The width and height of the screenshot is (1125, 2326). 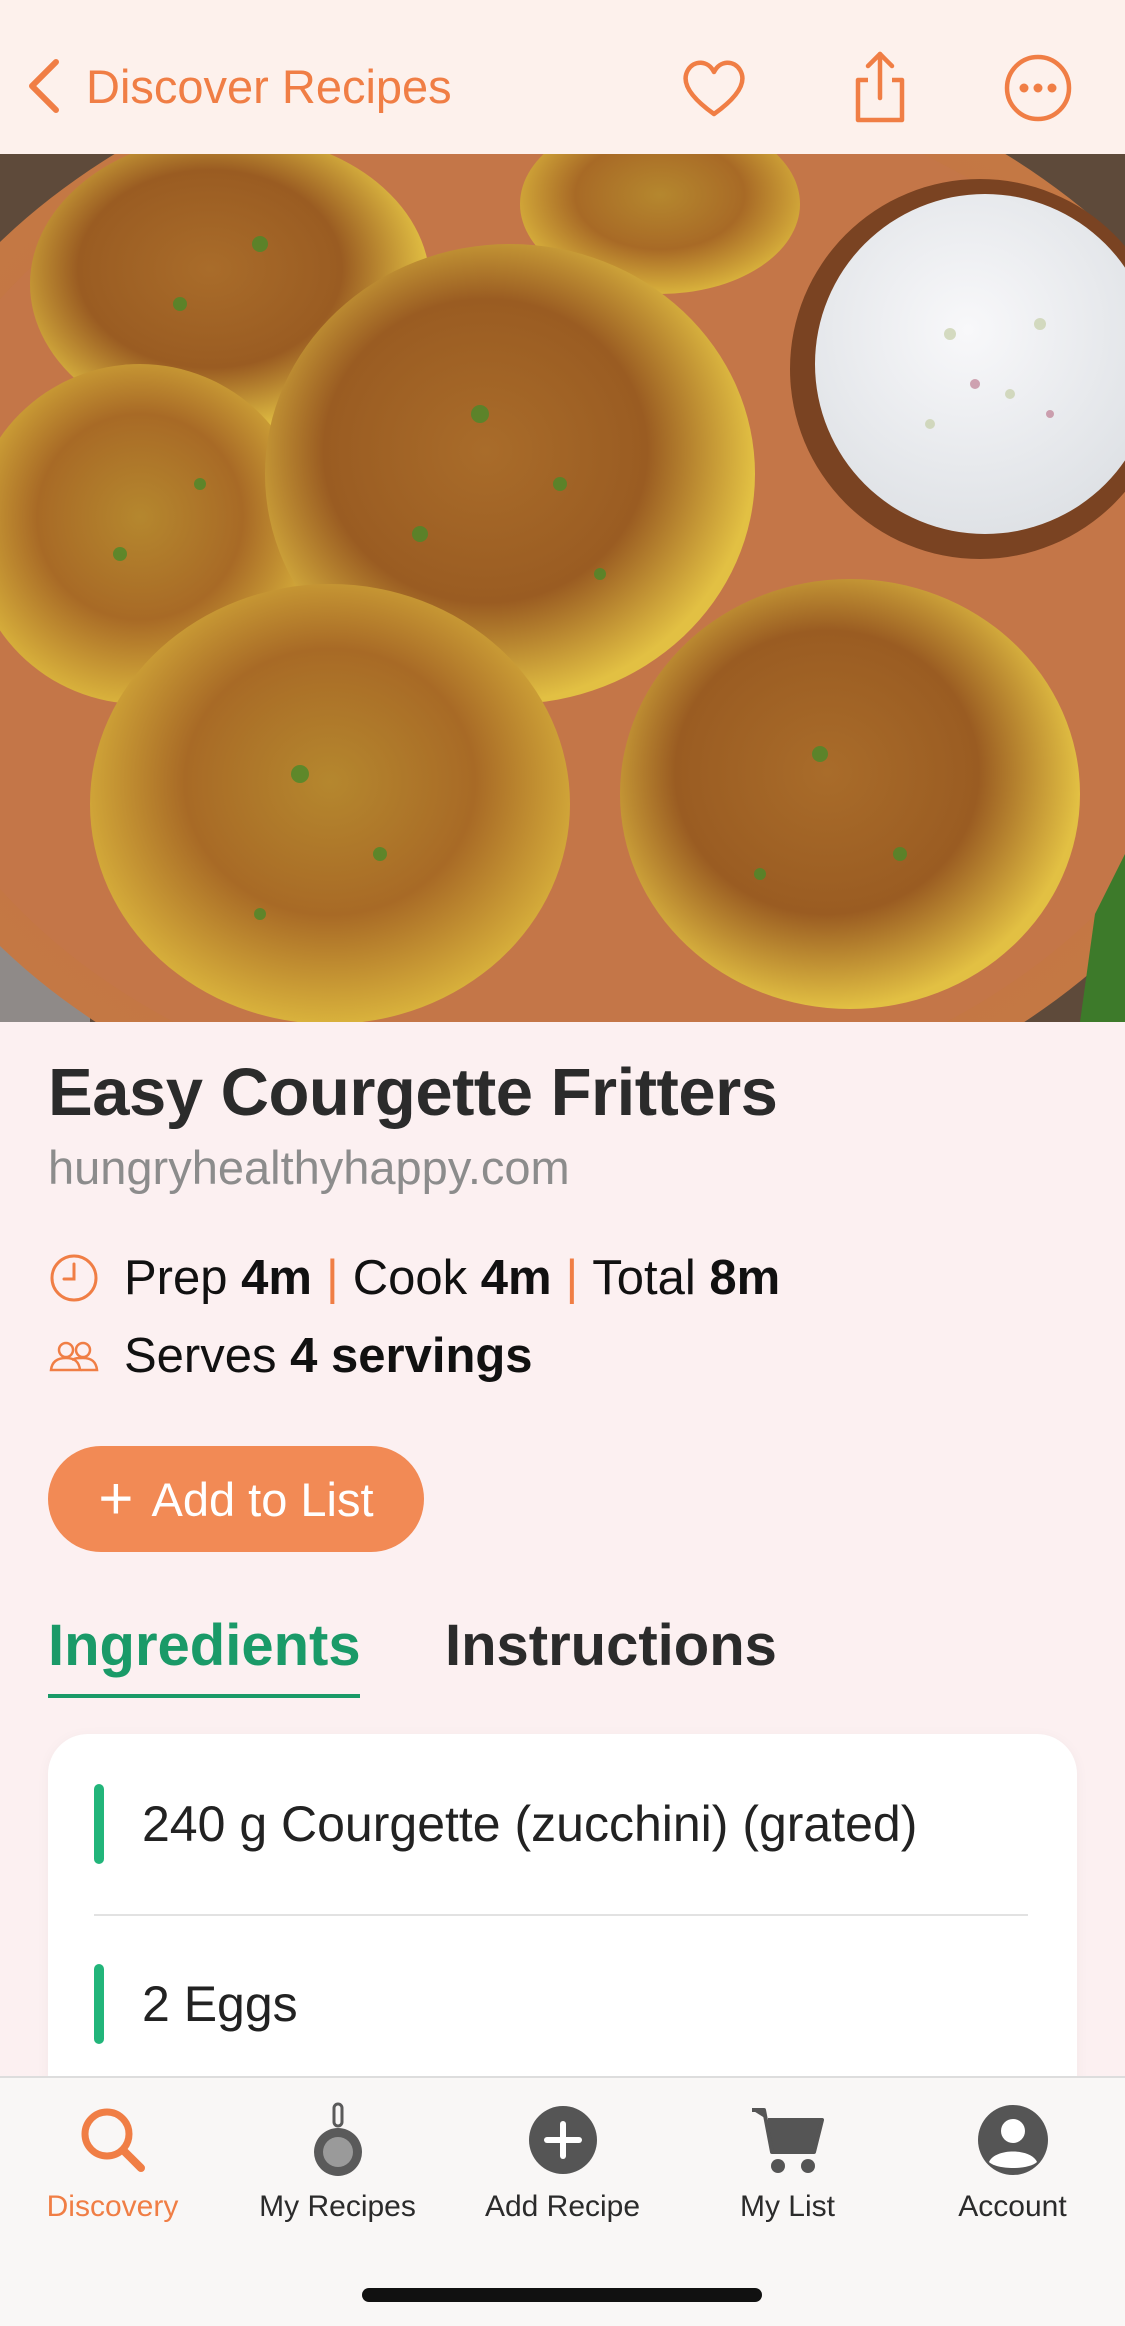 What do you see at coordinates (413, 1092) in the screenshot?
I see `recipe-title: Easy Courgette Fritters` at bounding box center [413, 1092].